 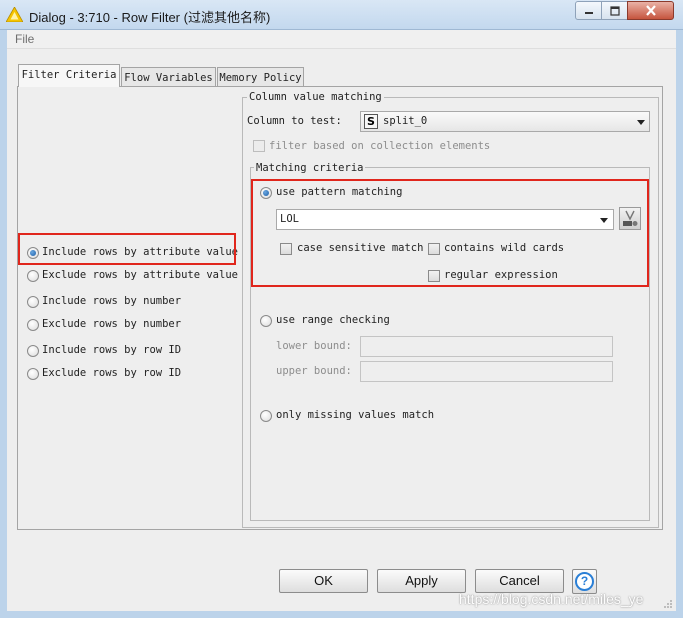 I want to click on ok-button: OK, so click(x=323, y=581).